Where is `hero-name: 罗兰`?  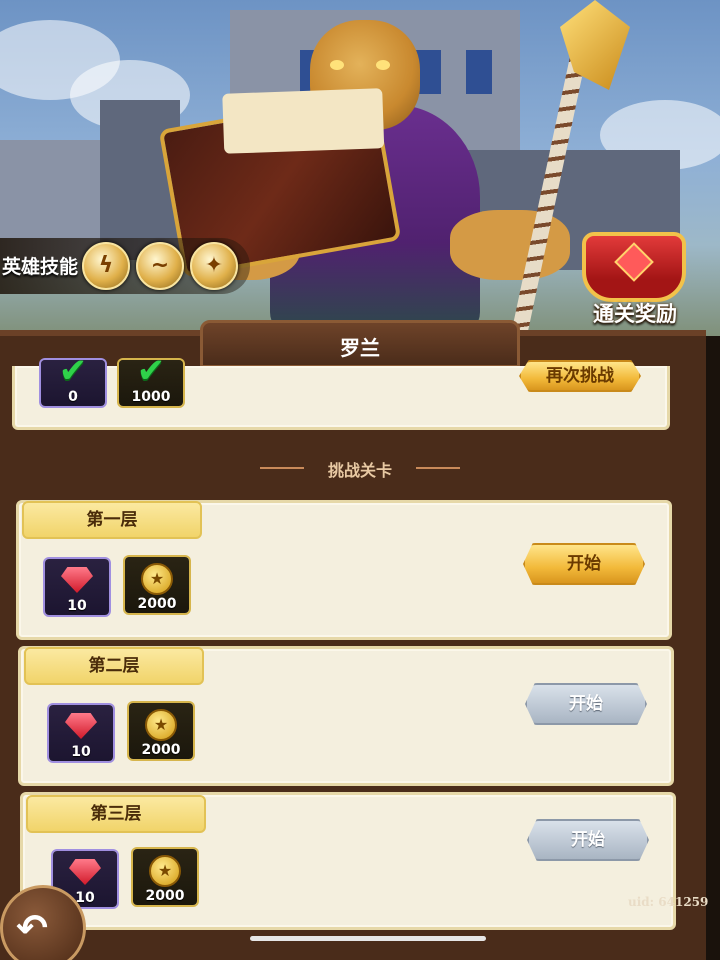 hero-name: 罗兰 is located at coordinates (360, 348).